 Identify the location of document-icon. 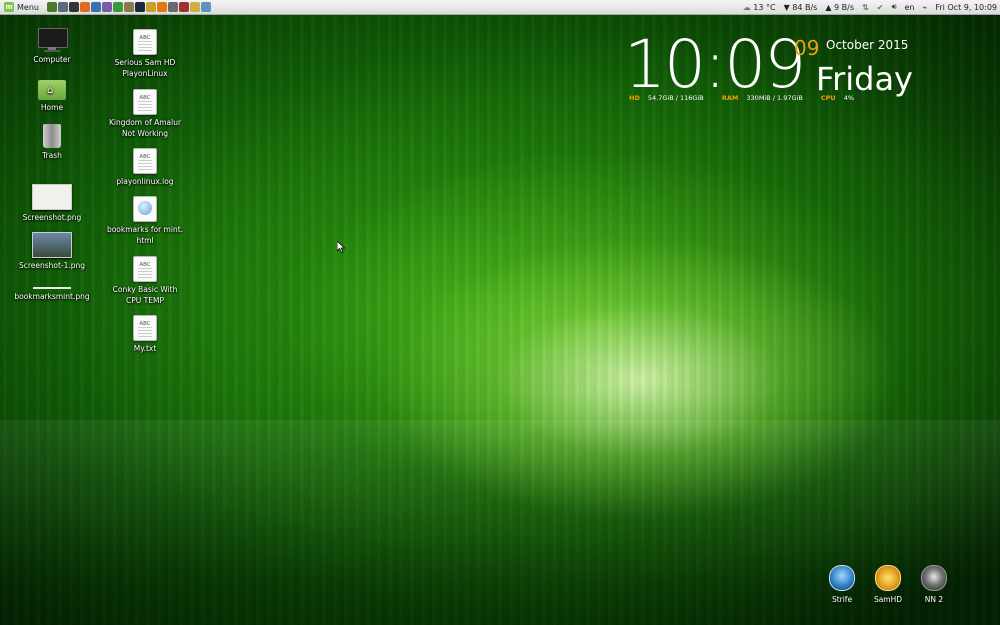
(194, 7).